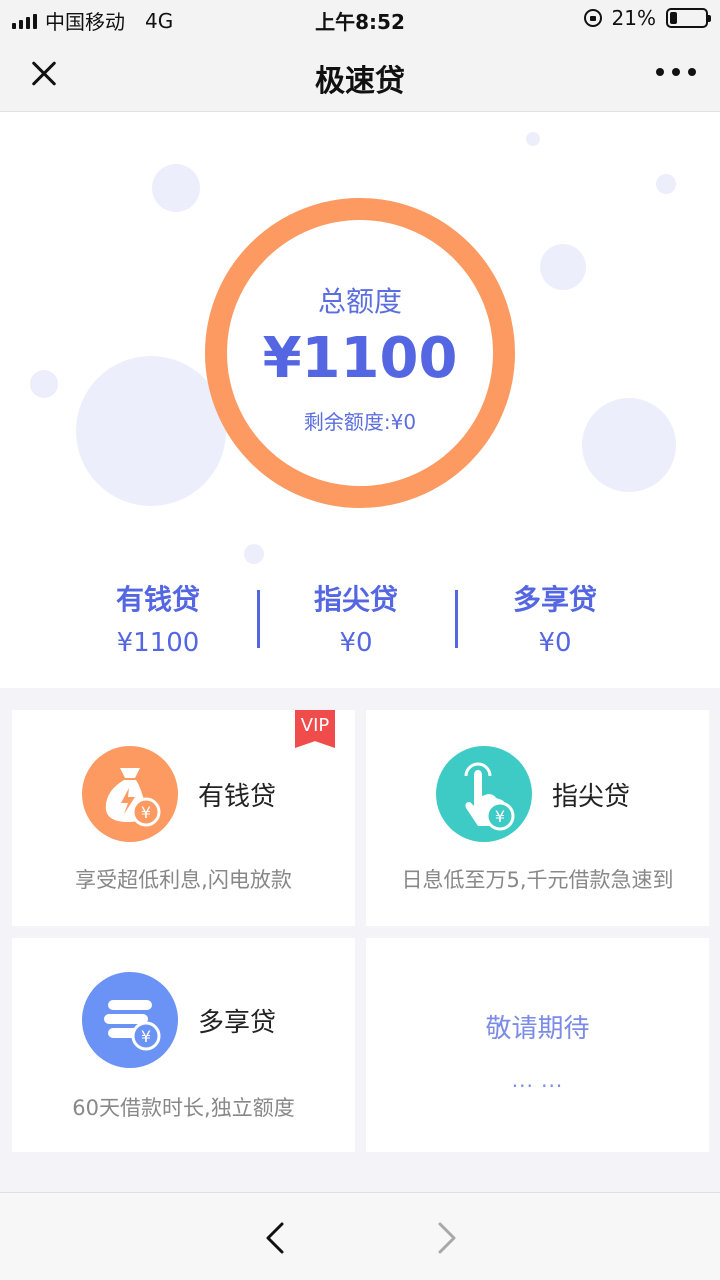 Image resolution: width=720 pixels, height=1280 pixels. Describe the element at coordinates (157, 599) in the screenshot. I see `summary-name: 有钱贷` at that location.